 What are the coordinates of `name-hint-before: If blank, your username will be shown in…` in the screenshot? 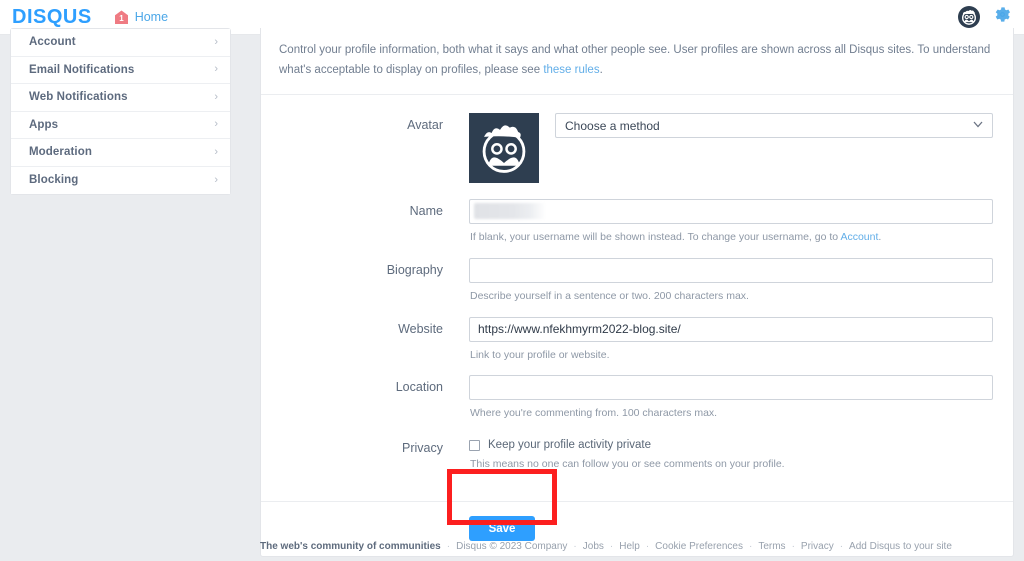 It's located at (655, 237).